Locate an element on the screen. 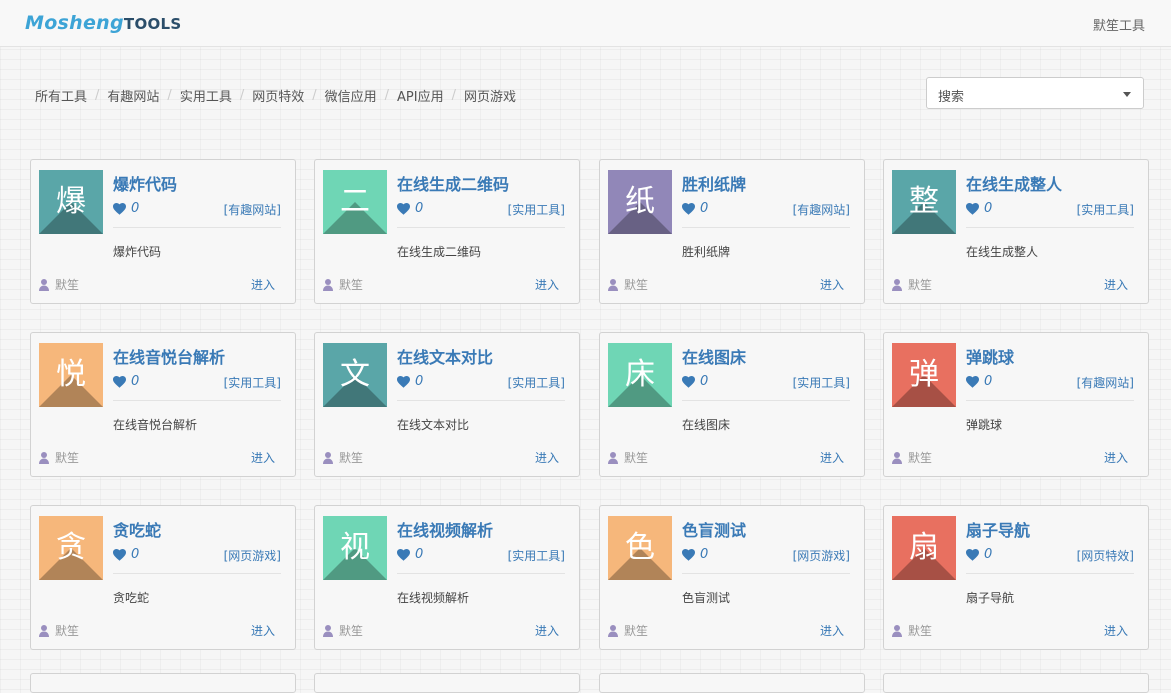  tool-title-link: 在线视频解析 is located at coordinates (445, 529).